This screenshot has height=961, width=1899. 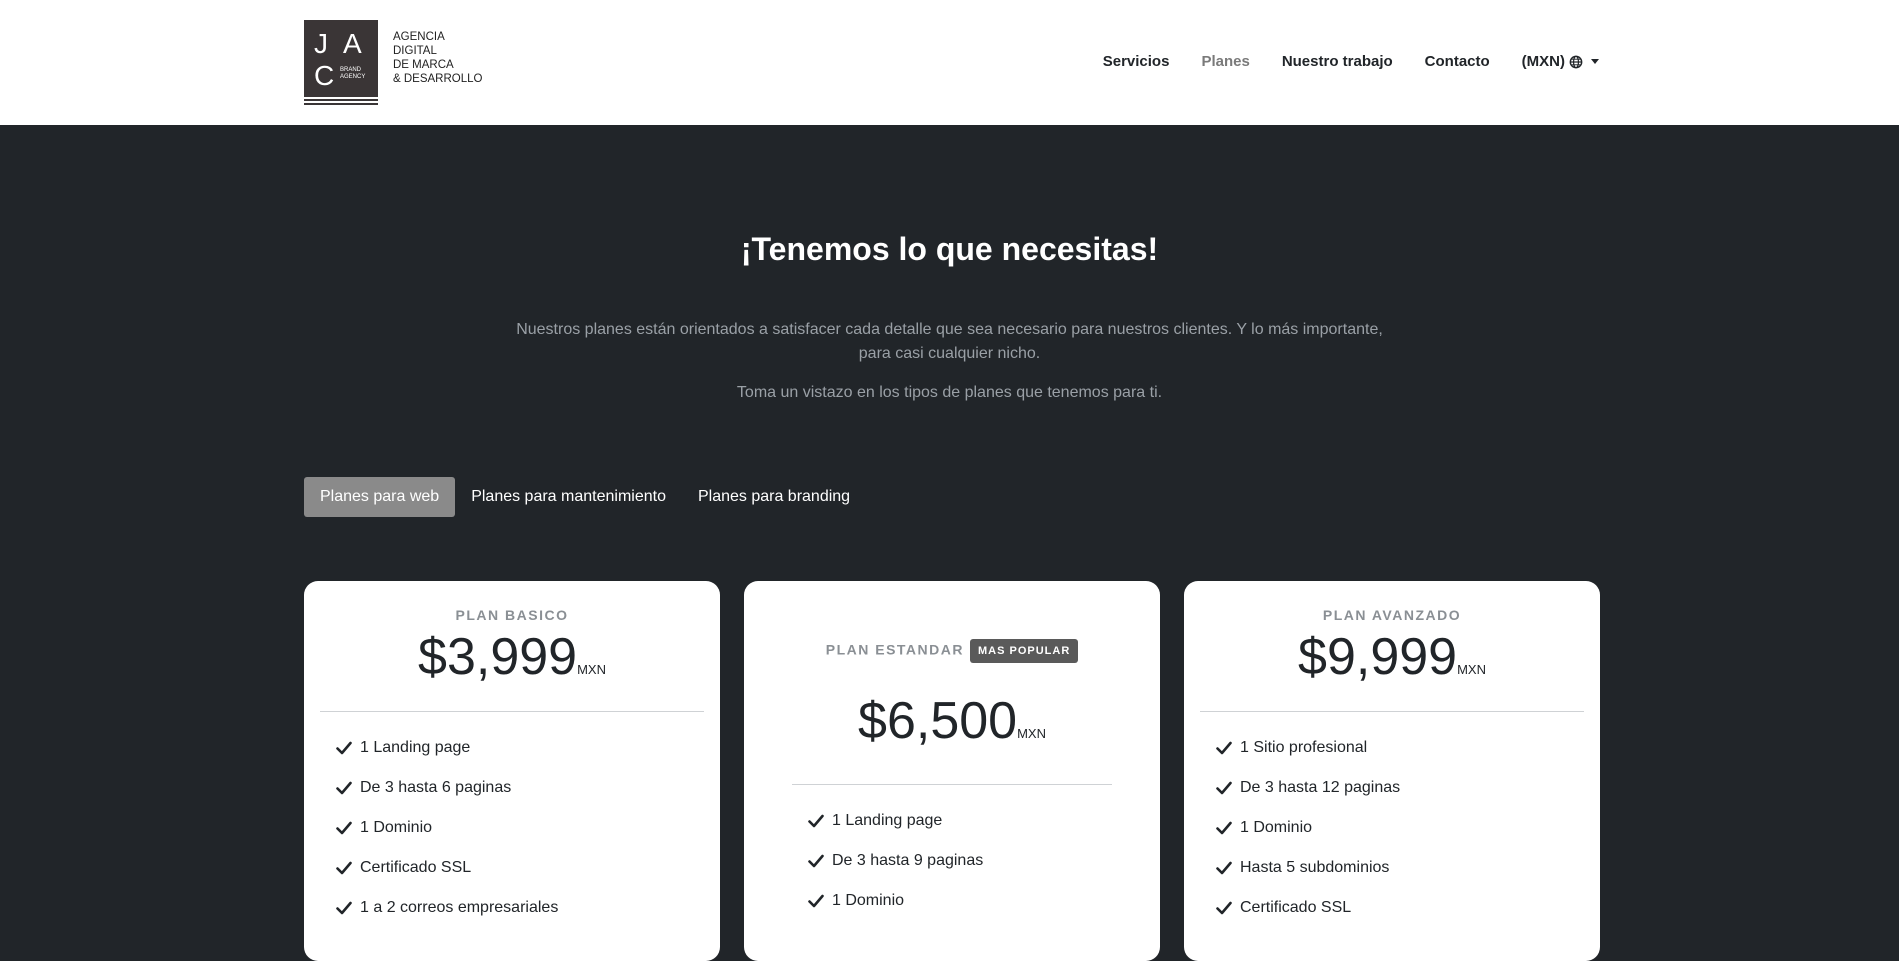 I want to click on page-title: ¡Tenemos lo que necesitas!, so click(x=949, y=249).